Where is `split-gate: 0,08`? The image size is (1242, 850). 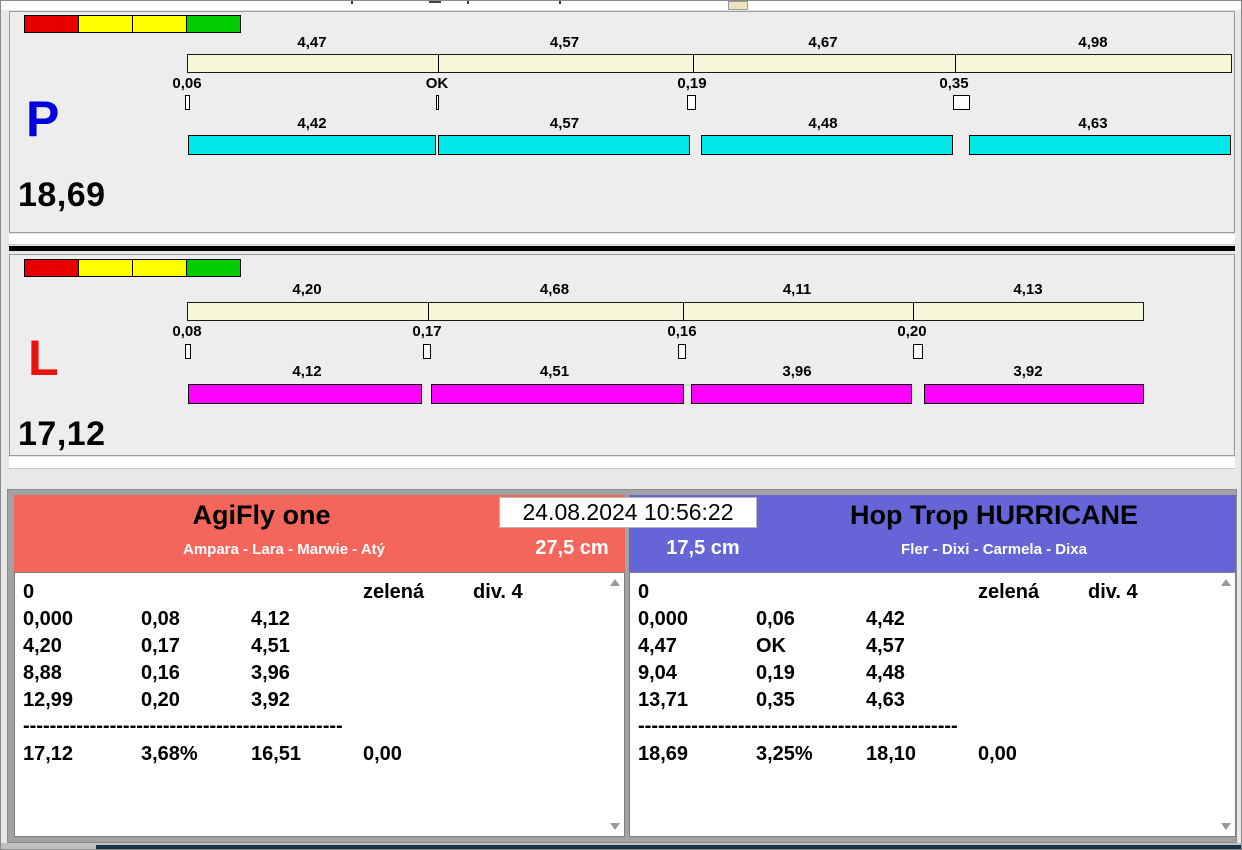 split-gate: 0,08 is located at coordinates (160, 619).